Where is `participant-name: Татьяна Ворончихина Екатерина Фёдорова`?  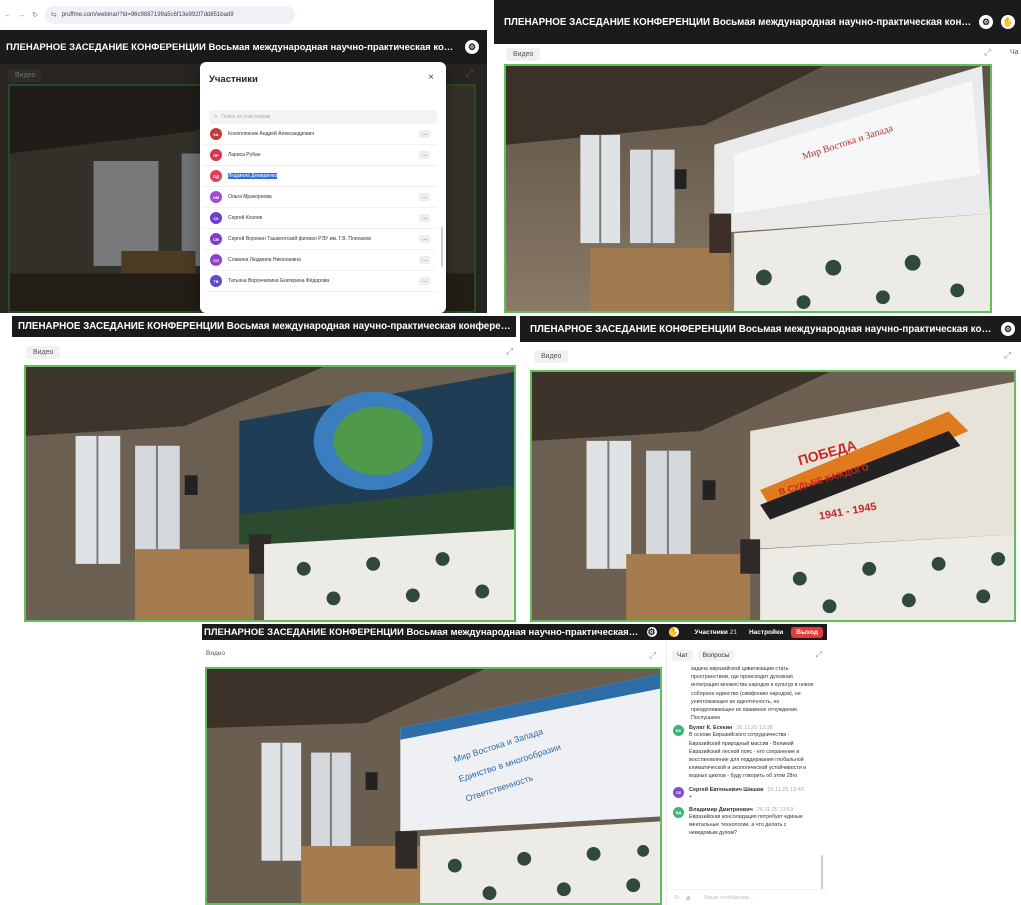 participant-name: Татьяна Ворончихина Екатерина Фёдорова is located at coordinates (279, 281).